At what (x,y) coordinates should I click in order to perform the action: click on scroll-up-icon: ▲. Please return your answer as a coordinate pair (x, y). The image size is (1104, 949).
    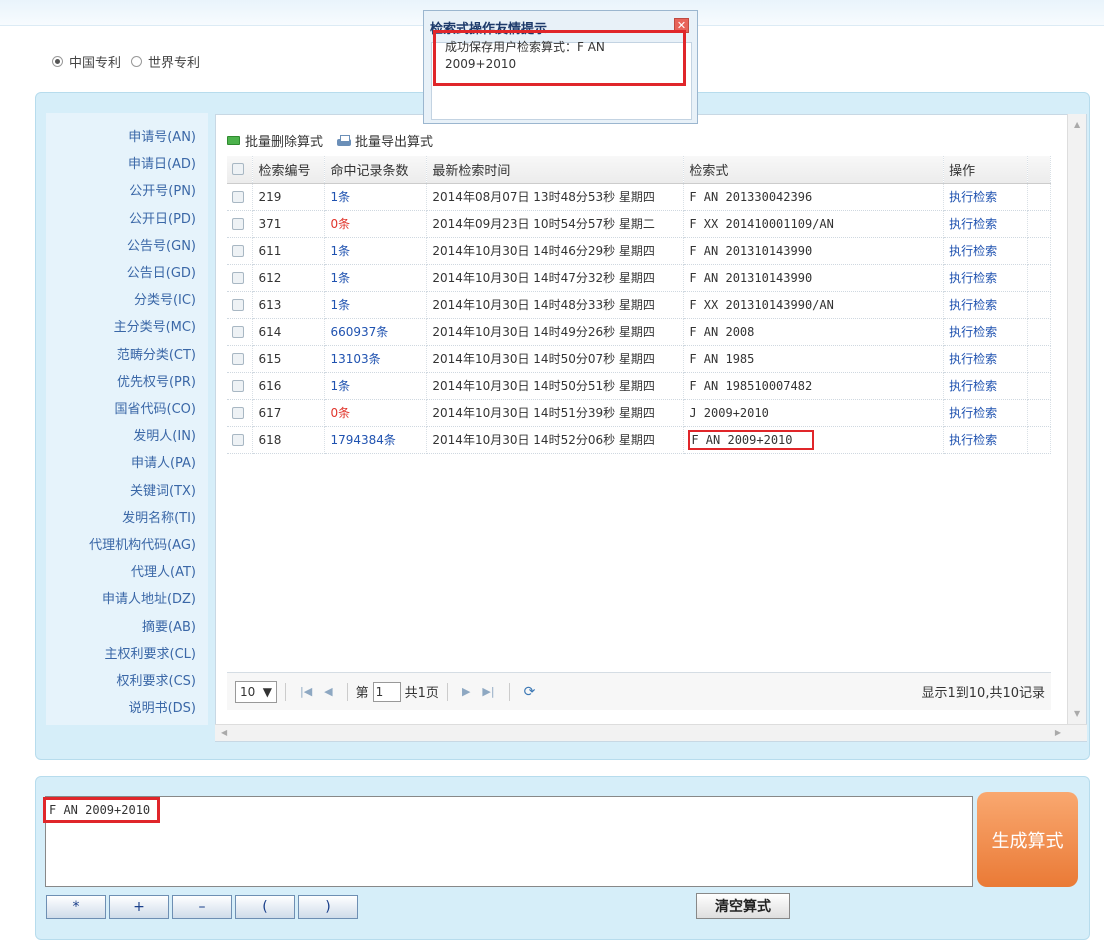
    Looking at the image, I should click on (1077, 124).